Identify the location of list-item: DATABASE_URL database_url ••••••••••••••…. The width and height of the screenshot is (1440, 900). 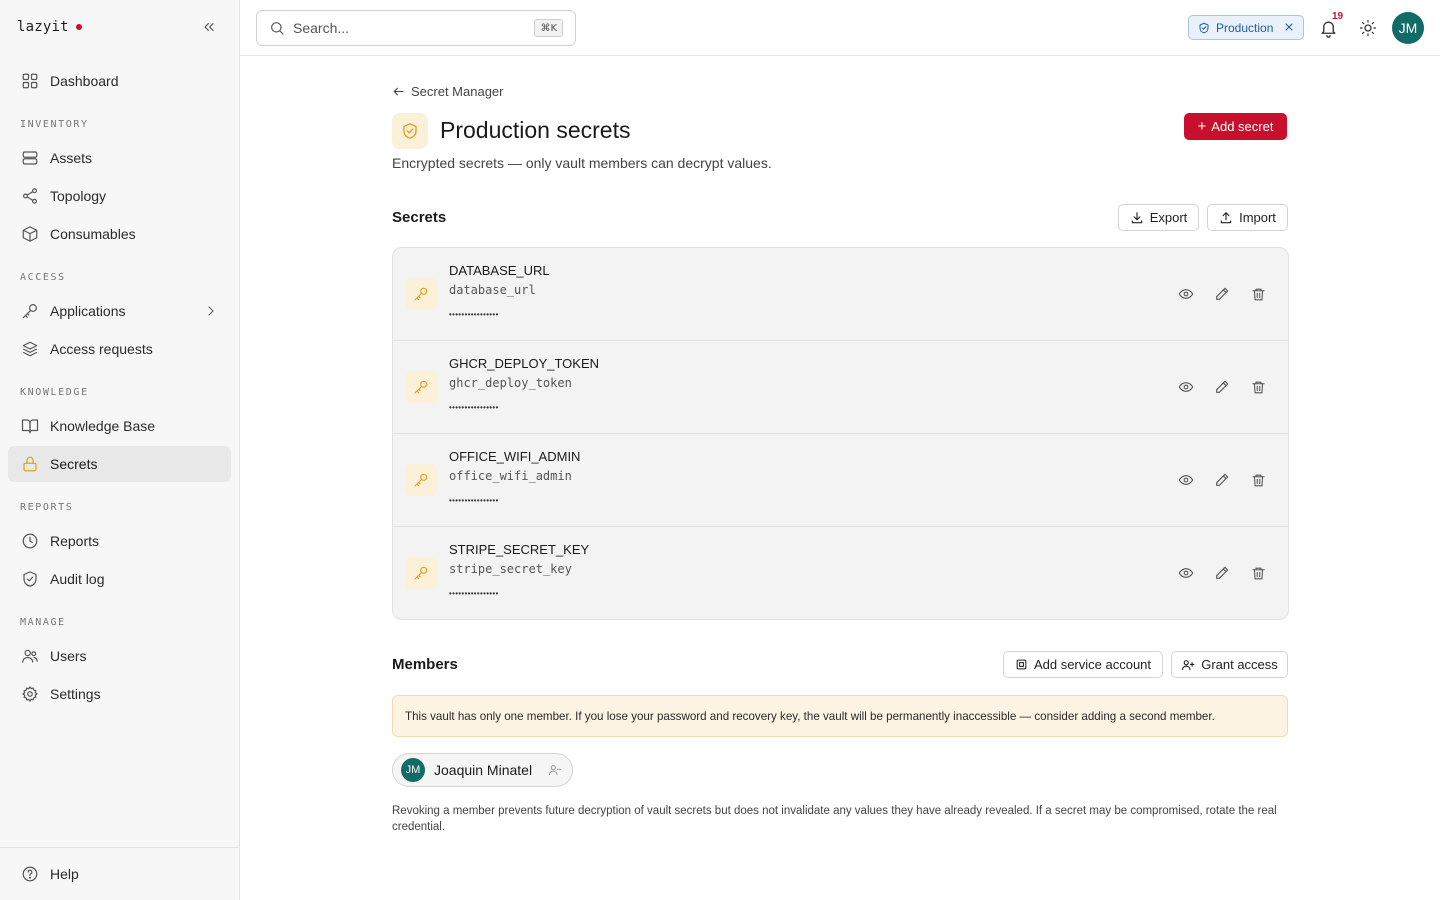
(840, 294).